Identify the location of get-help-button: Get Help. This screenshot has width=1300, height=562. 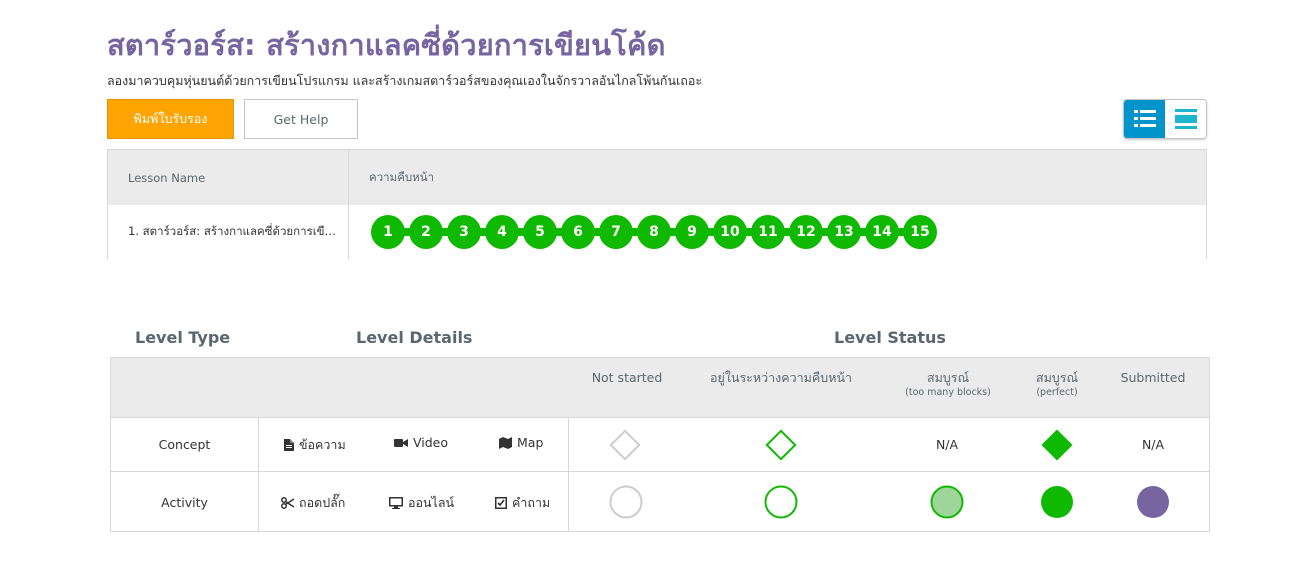
(301, 119).